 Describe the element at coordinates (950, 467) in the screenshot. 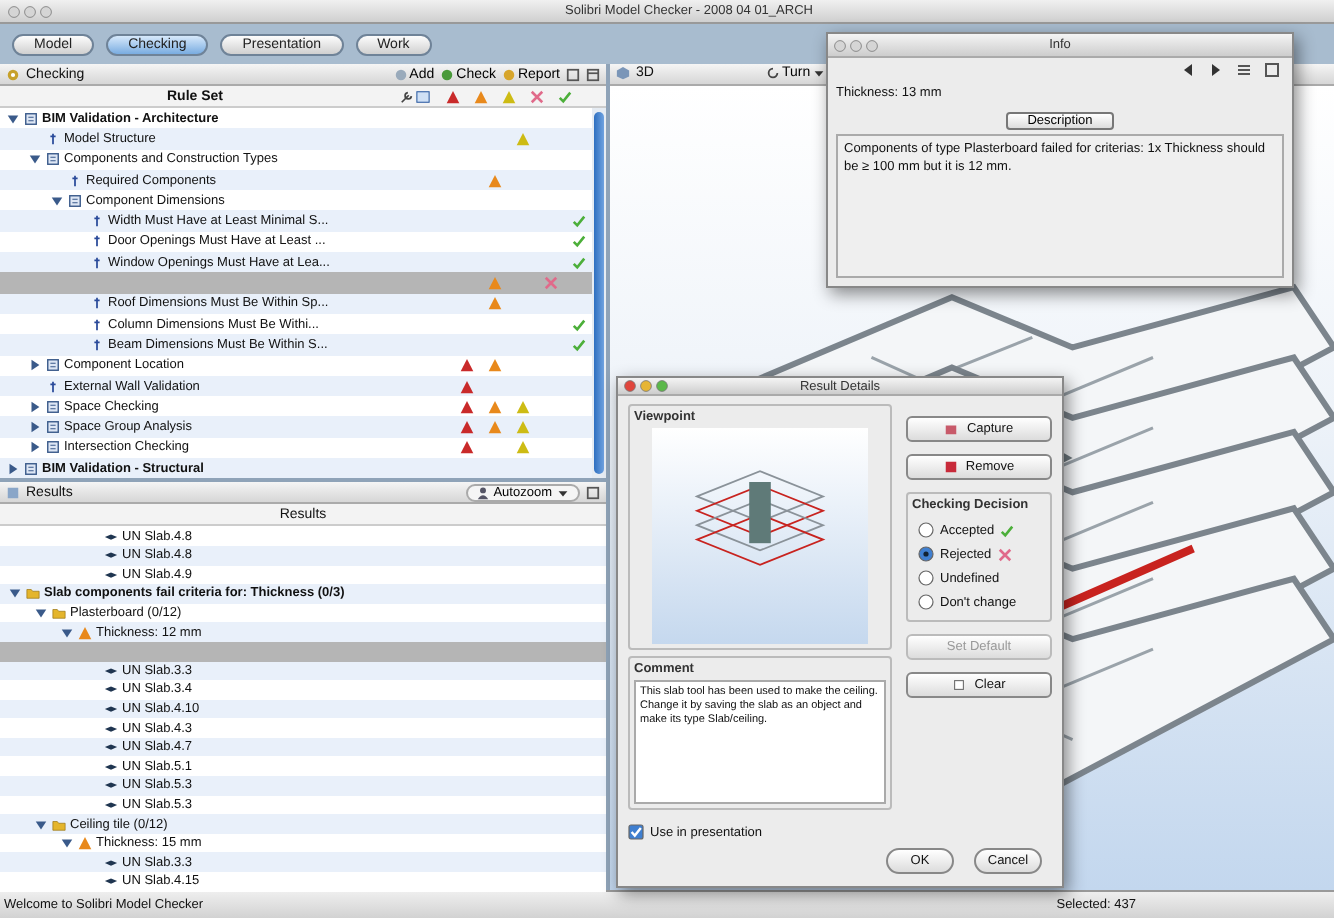

I see `delete-icon` at that location.